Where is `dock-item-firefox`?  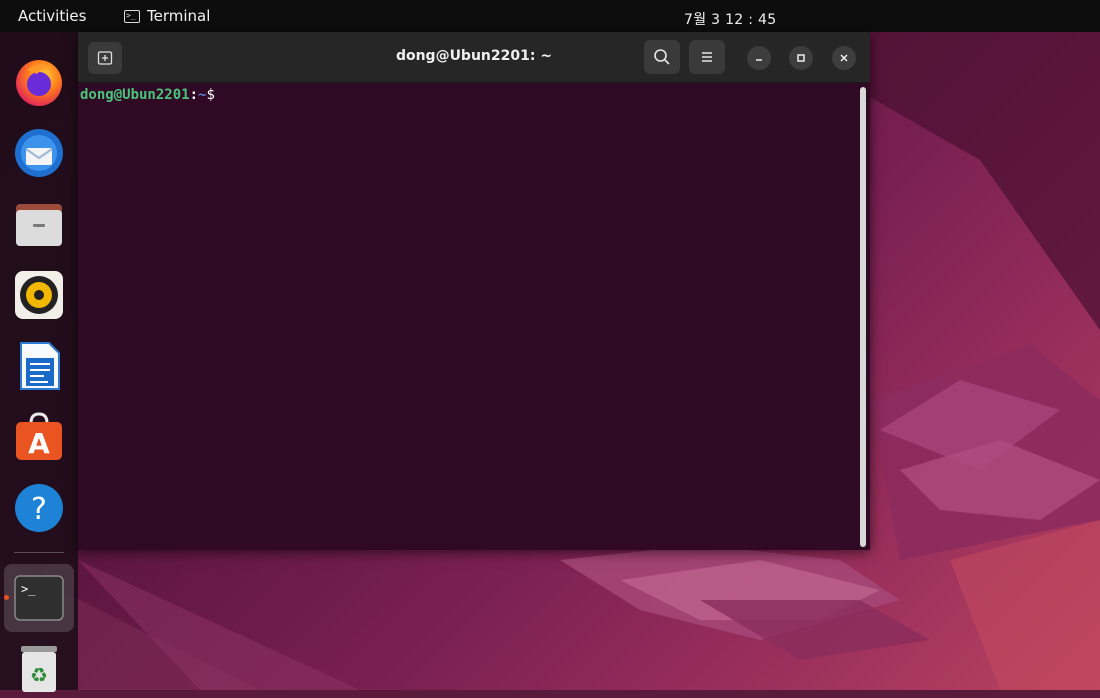
dock-item-firefox is located at coordinates (39, 82).